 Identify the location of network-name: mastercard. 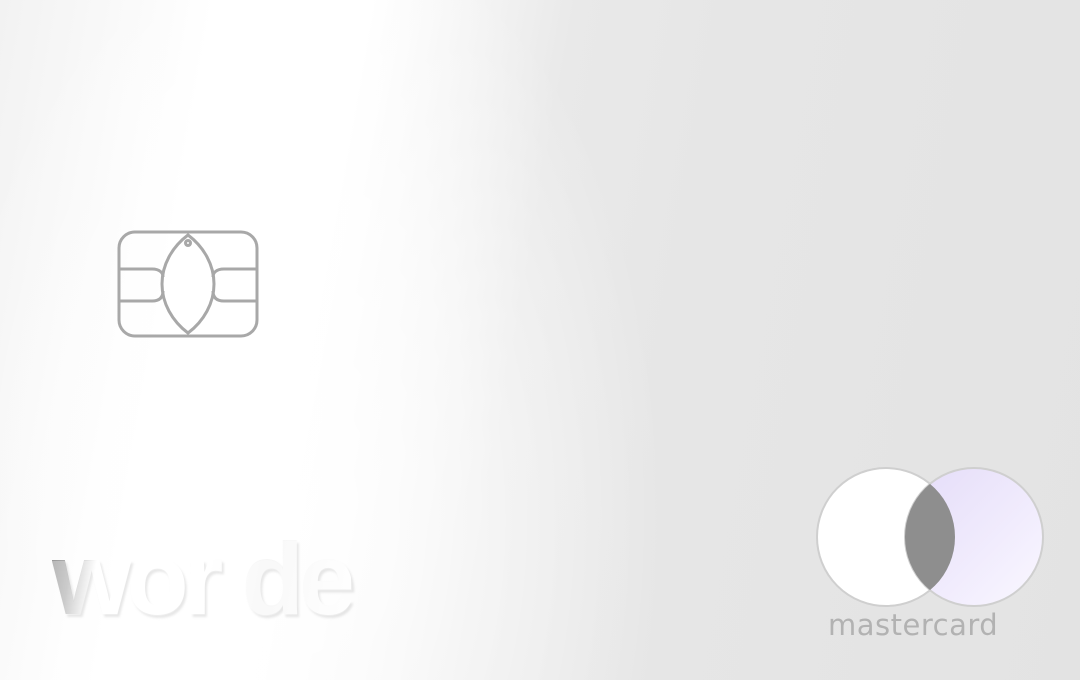
(913, 625).